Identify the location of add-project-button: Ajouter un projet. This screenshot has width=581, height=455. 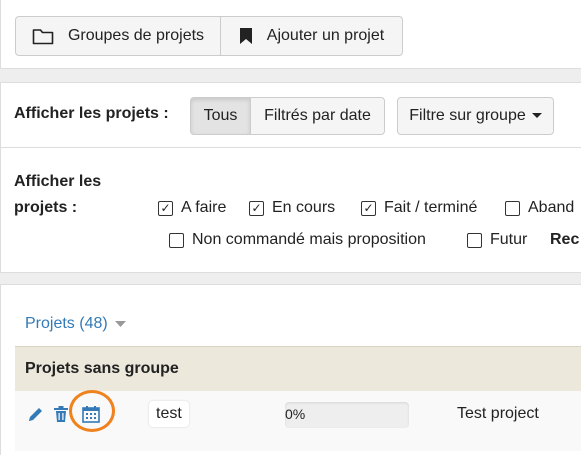
(311, 36).